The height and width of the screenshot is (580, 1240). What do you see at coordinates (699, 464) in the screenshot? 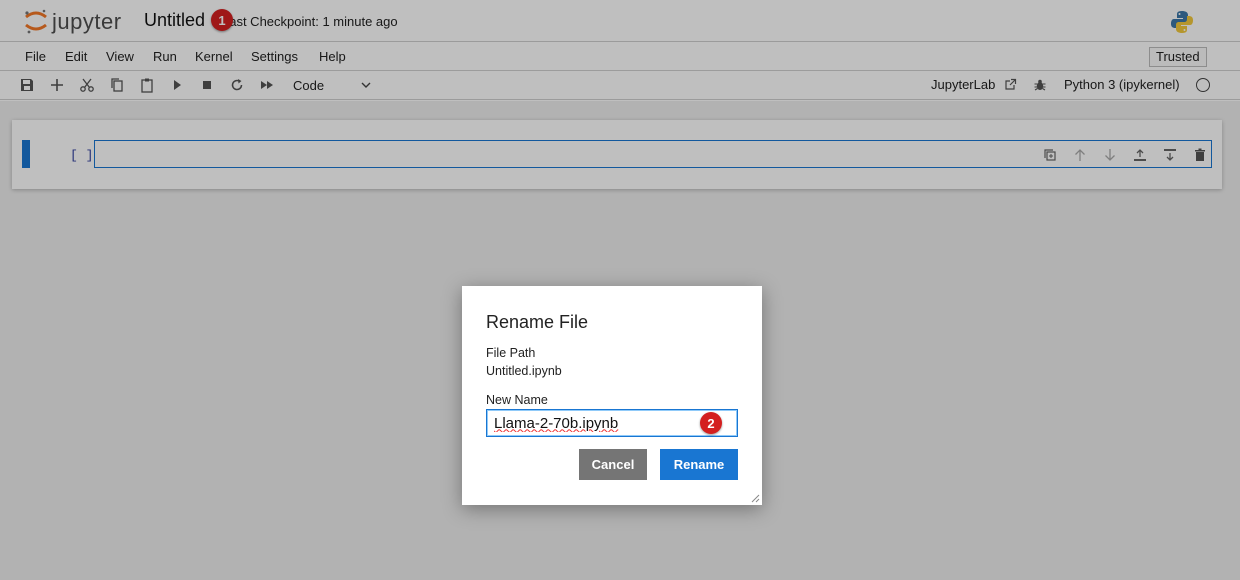
I see `rename-button: Rename` at bounding box center [699, 464].